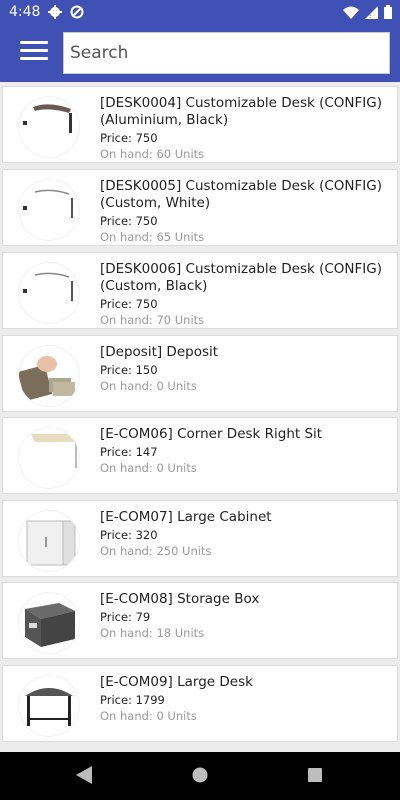  I want to click on storage-box-image, so click(49, 623).